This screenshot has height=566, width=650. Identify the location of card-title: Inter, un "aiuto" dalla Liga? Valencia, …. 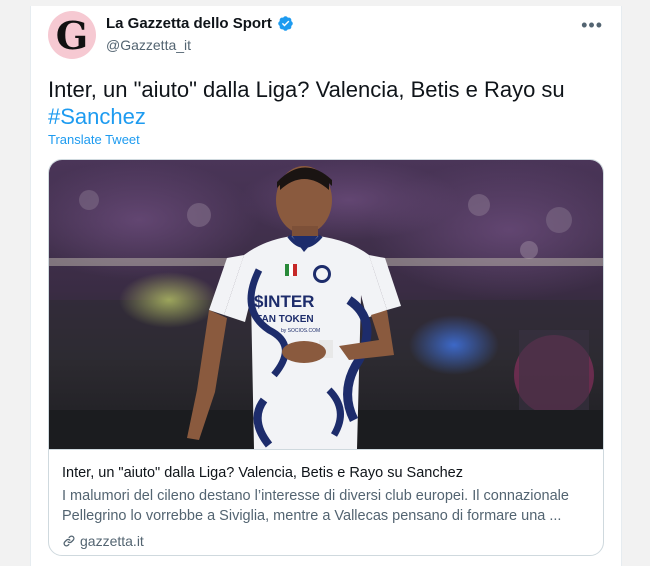
(262, 473).